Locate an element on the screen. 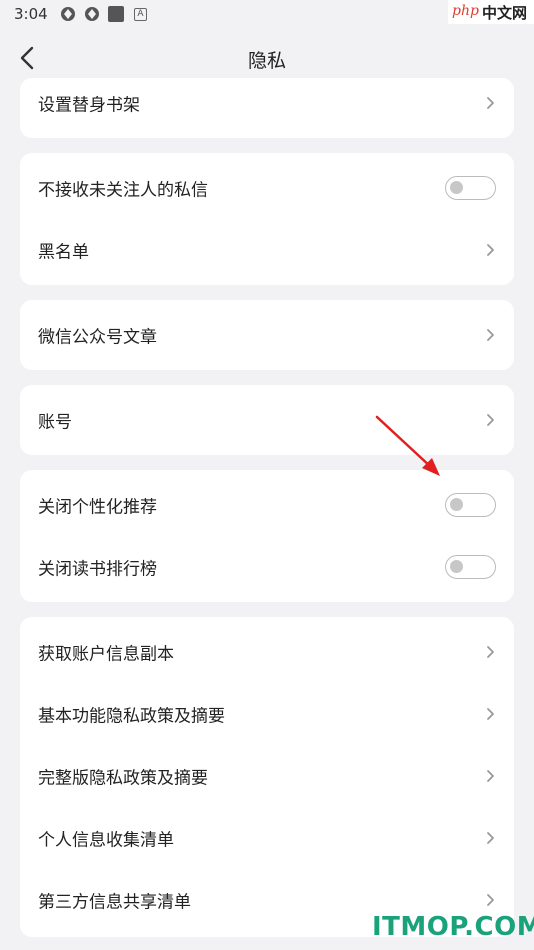 Image resolution: width=534 pixels, height=950 pixels. reading-ranking-toggle is located at coordinates (470, 567).